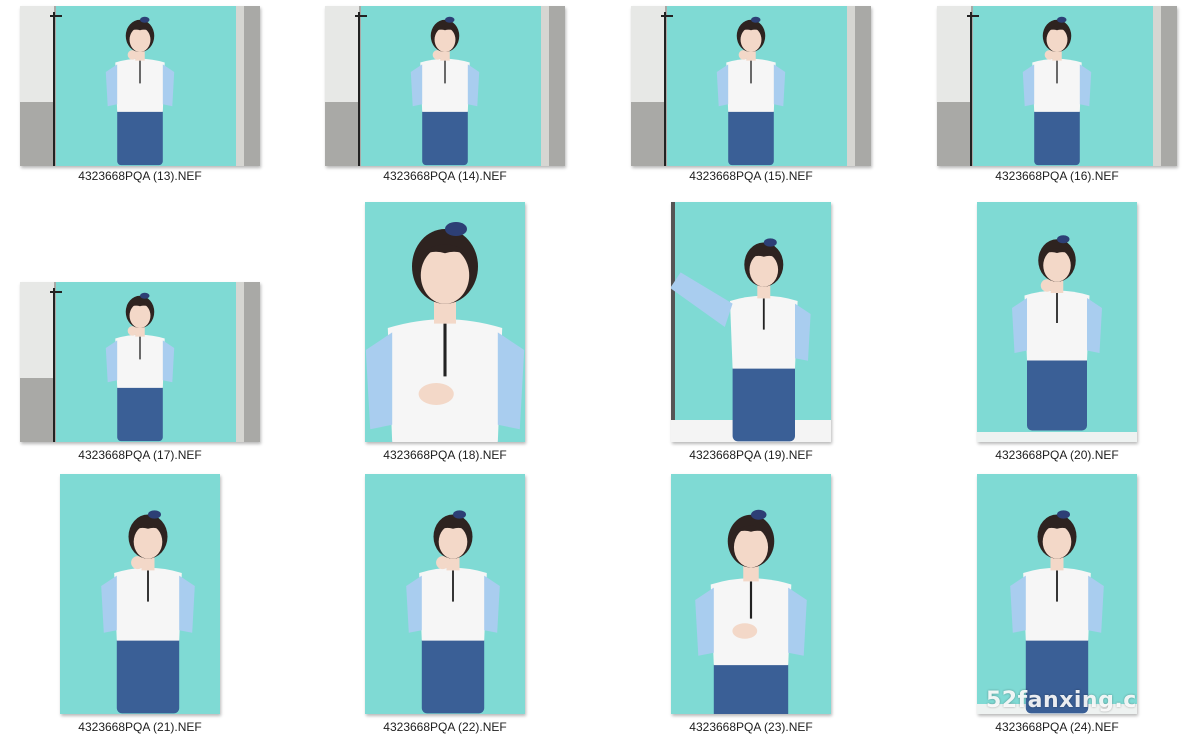  I want to click on file-item: 4323668PQA (22).NEF, so click(455, 607).